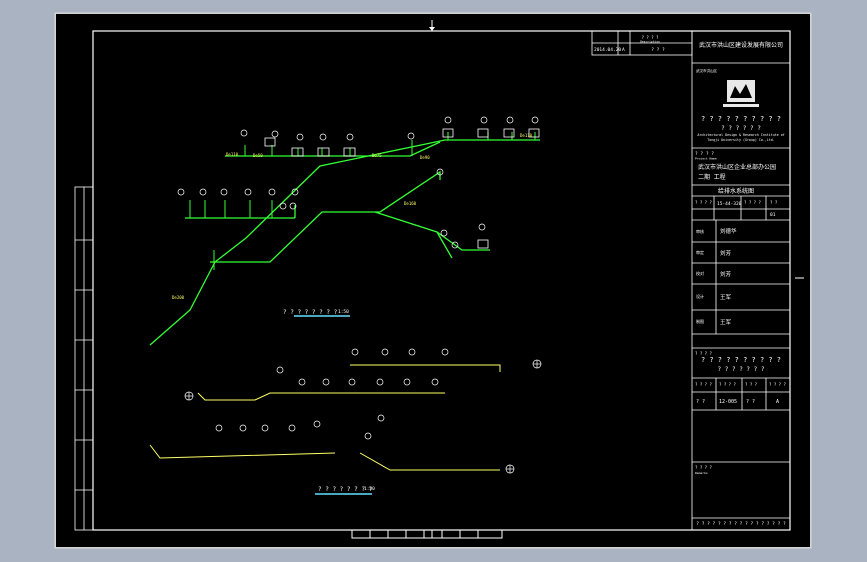 The width and height of the screenshot is (867, 562). I want to click on stage-value2: ? ? ? ? ? ? ?, so click(741, 369).